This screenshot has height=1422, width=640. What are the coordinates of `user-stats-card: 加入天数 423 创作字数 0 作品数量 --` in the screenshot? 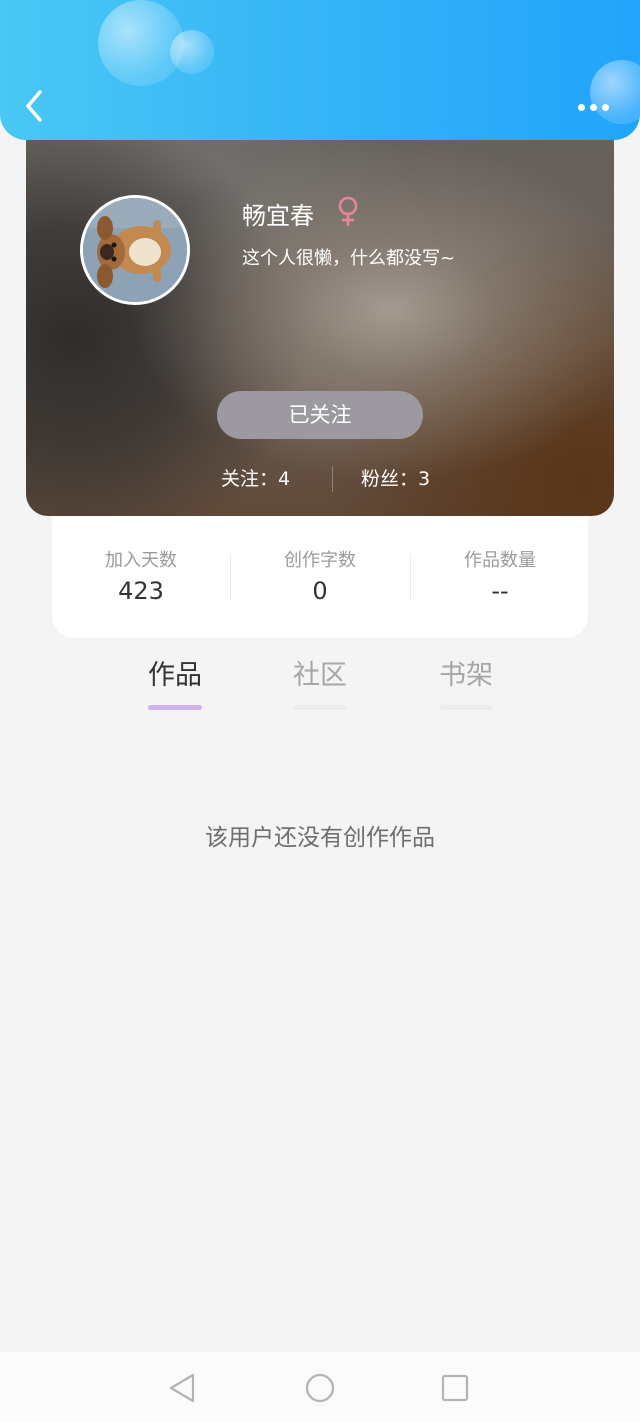 It's located at (320, 569).